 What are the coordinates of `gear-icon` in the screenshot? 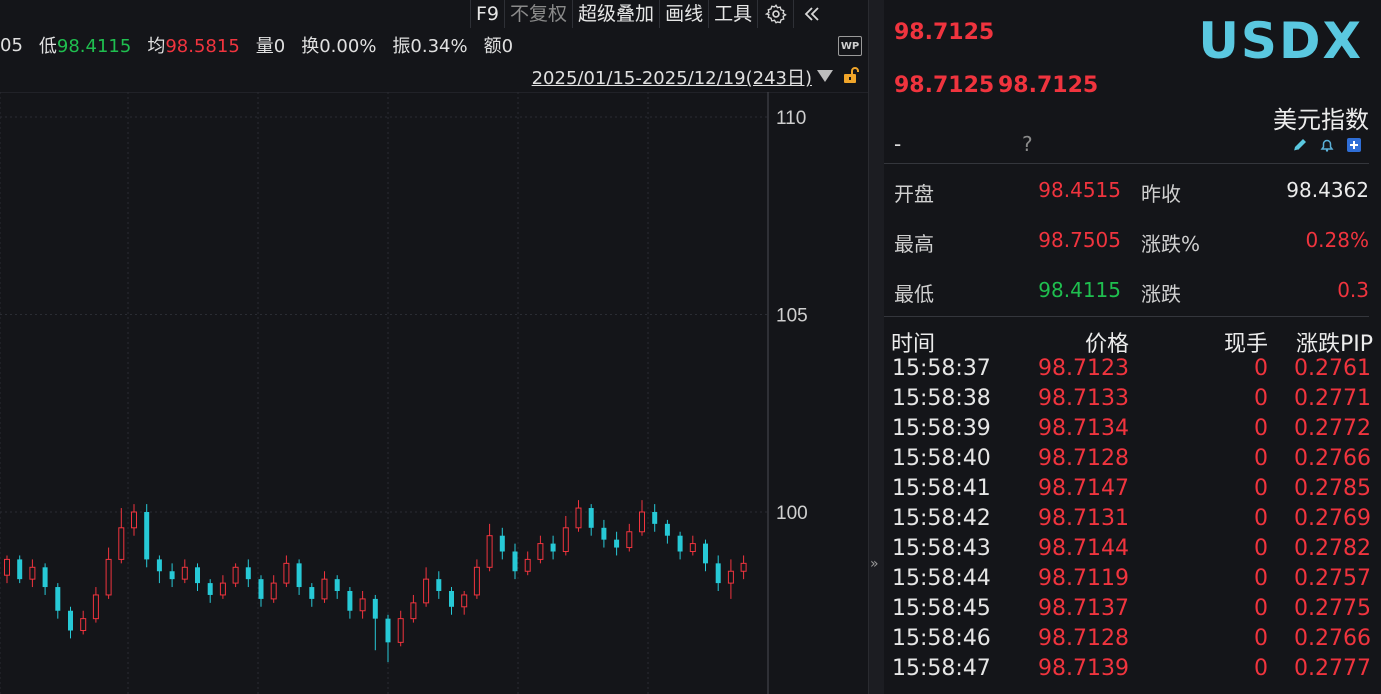 It's located at (775, 14).